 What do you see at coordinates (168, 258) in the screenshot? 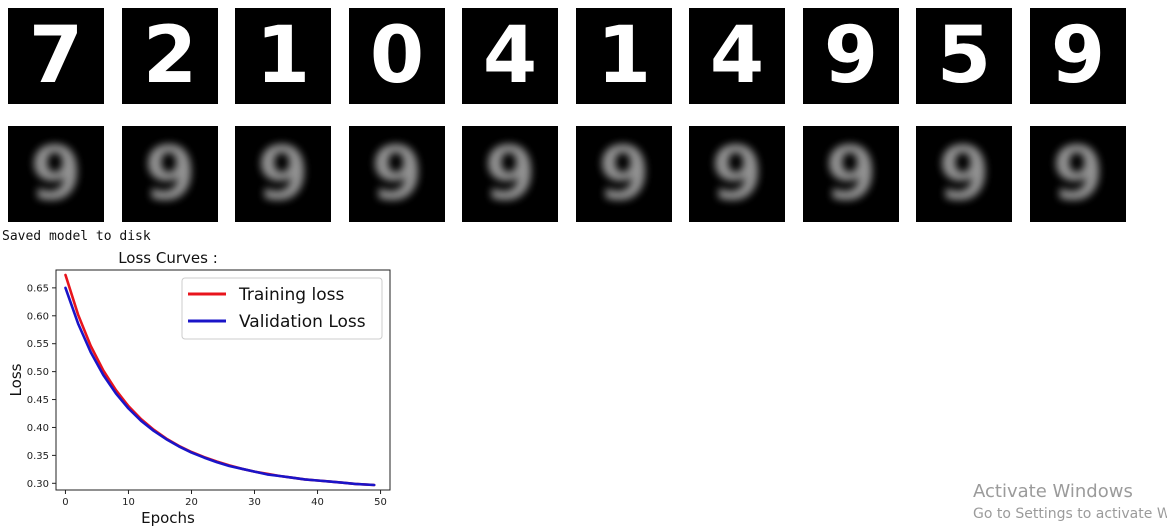
I see `chart-title: Loss Curves :` at bounding box center [168, 258].